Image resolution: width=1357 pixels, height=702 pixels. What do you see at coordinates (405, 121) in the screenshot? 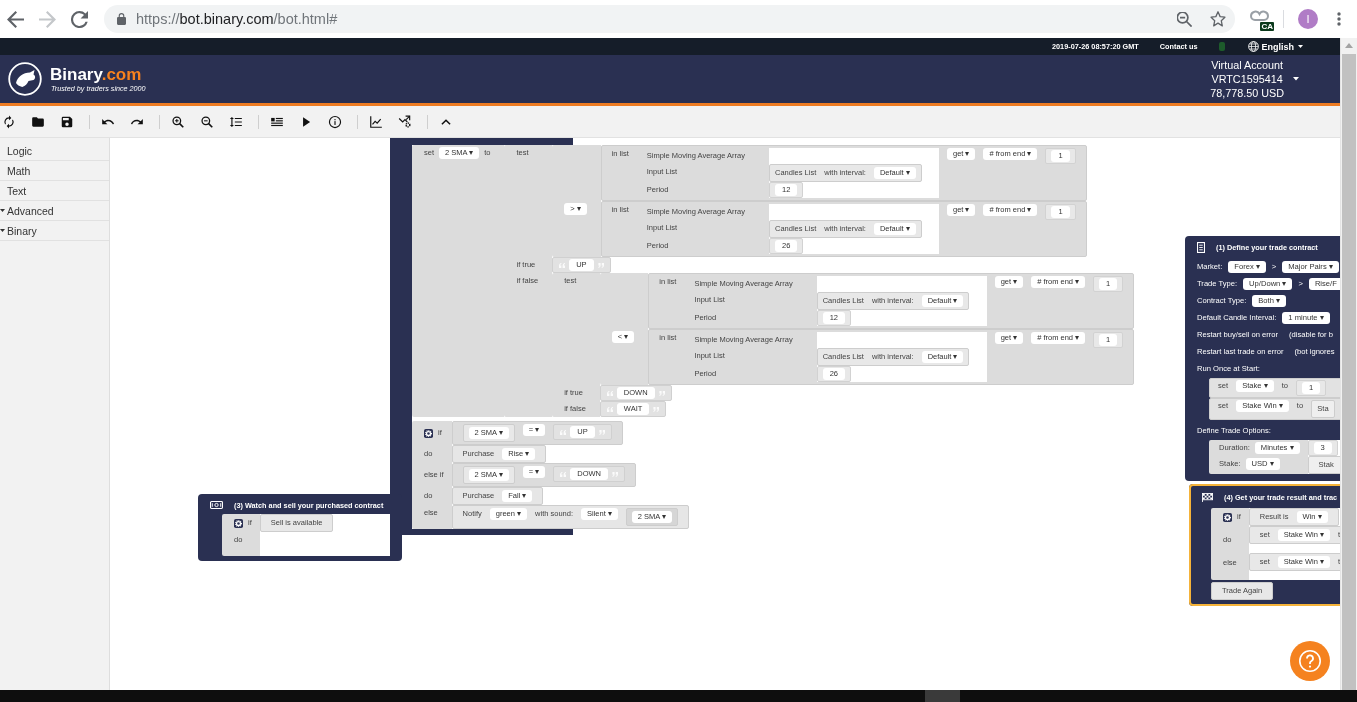
I see `arrow-gear-icon` at bounding box center [405, 121].